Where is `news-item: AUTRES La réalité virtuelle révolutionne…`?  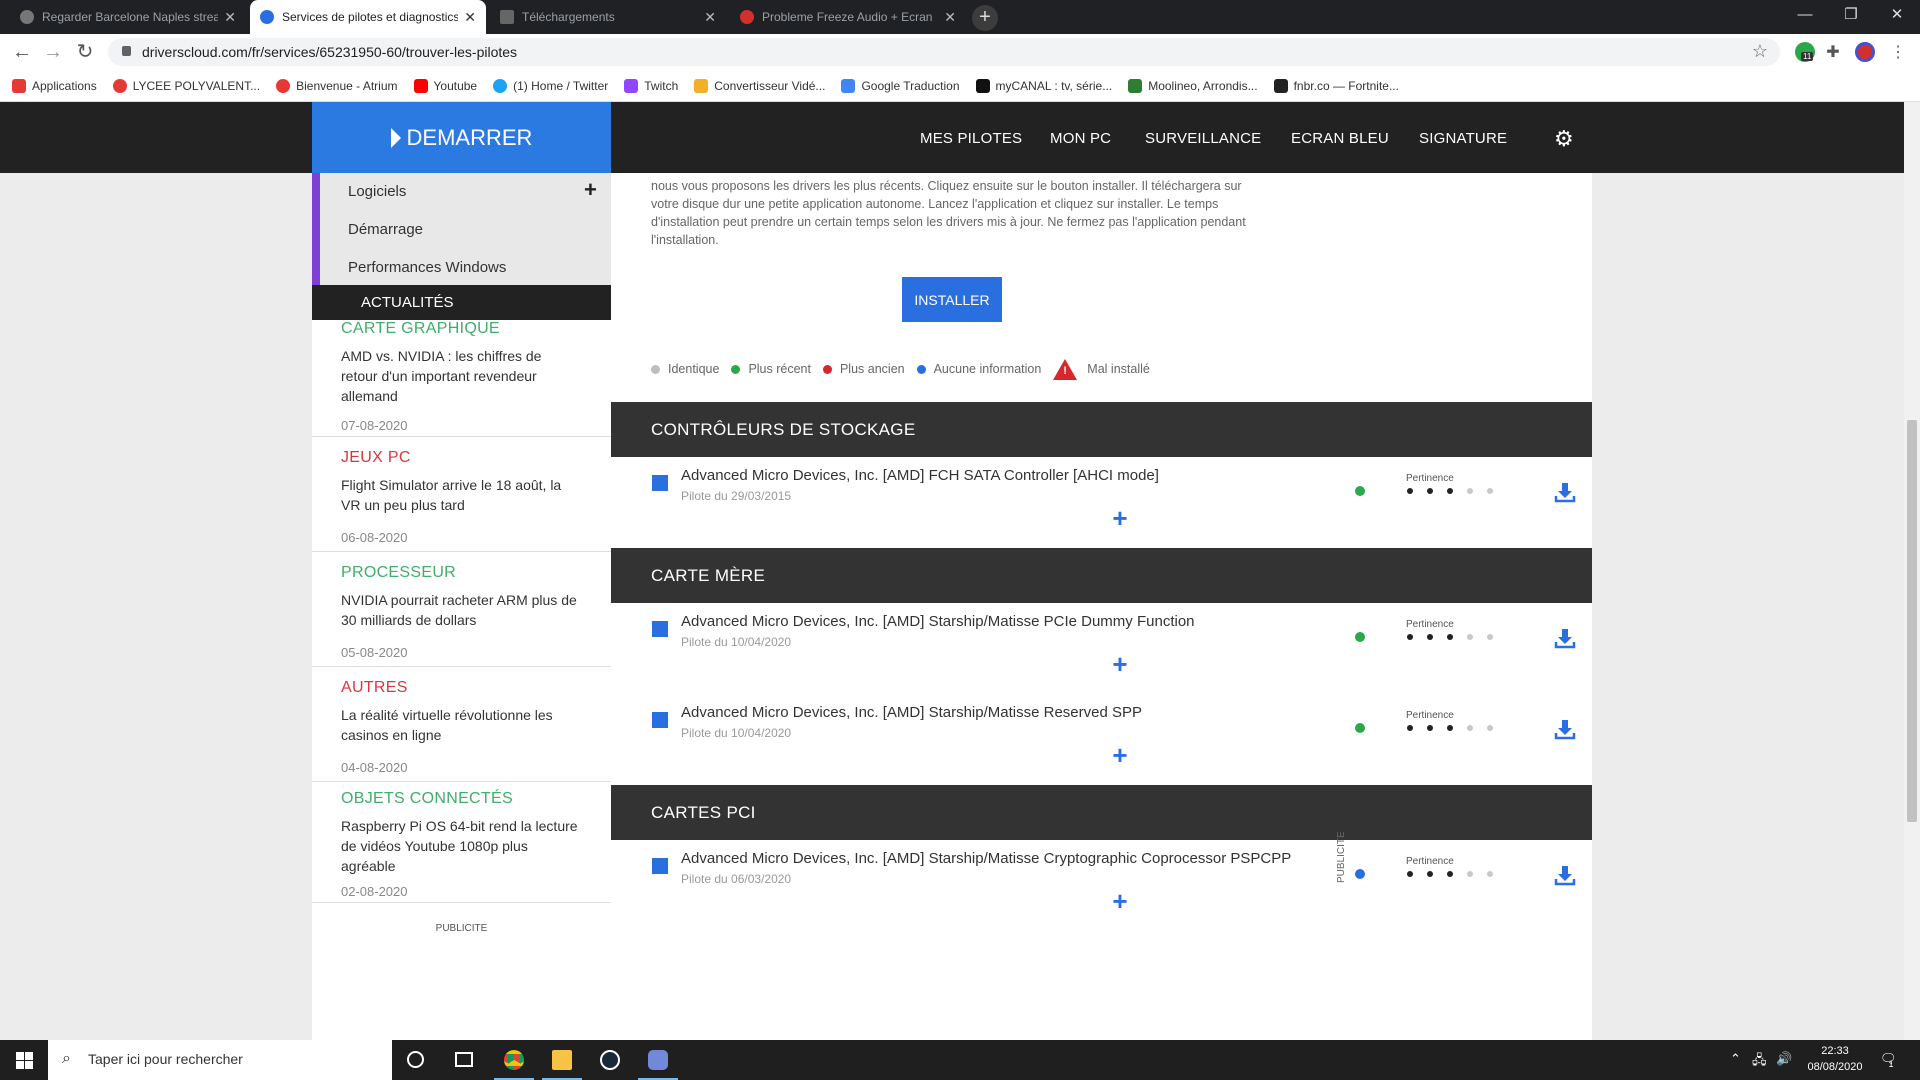
news-item: AUTRES La réalité virtuelle révolutionne… is located at coordinates (461, 724).